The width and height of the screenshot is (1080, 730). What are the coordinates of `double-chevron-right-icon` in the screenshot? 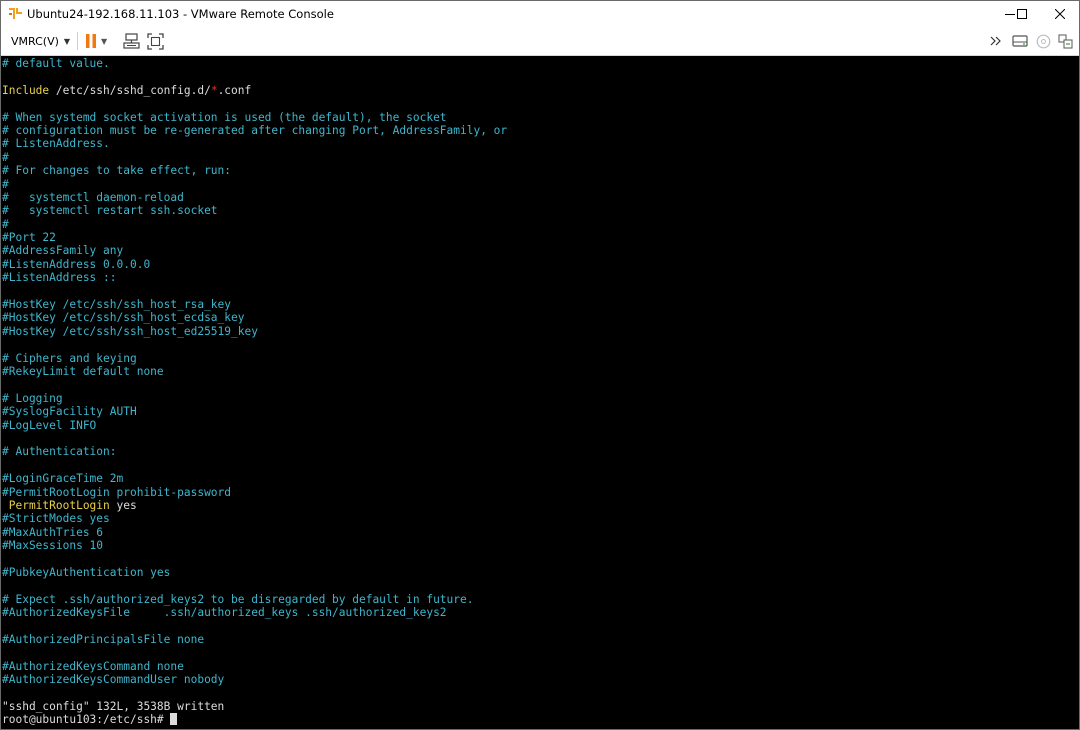 It's located at (995, 41).